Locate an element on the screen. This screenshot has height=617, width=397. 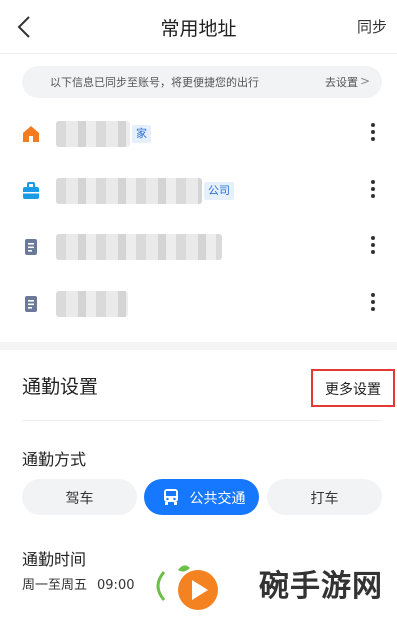
briefcase-icon is located at coordinates (31, 190).